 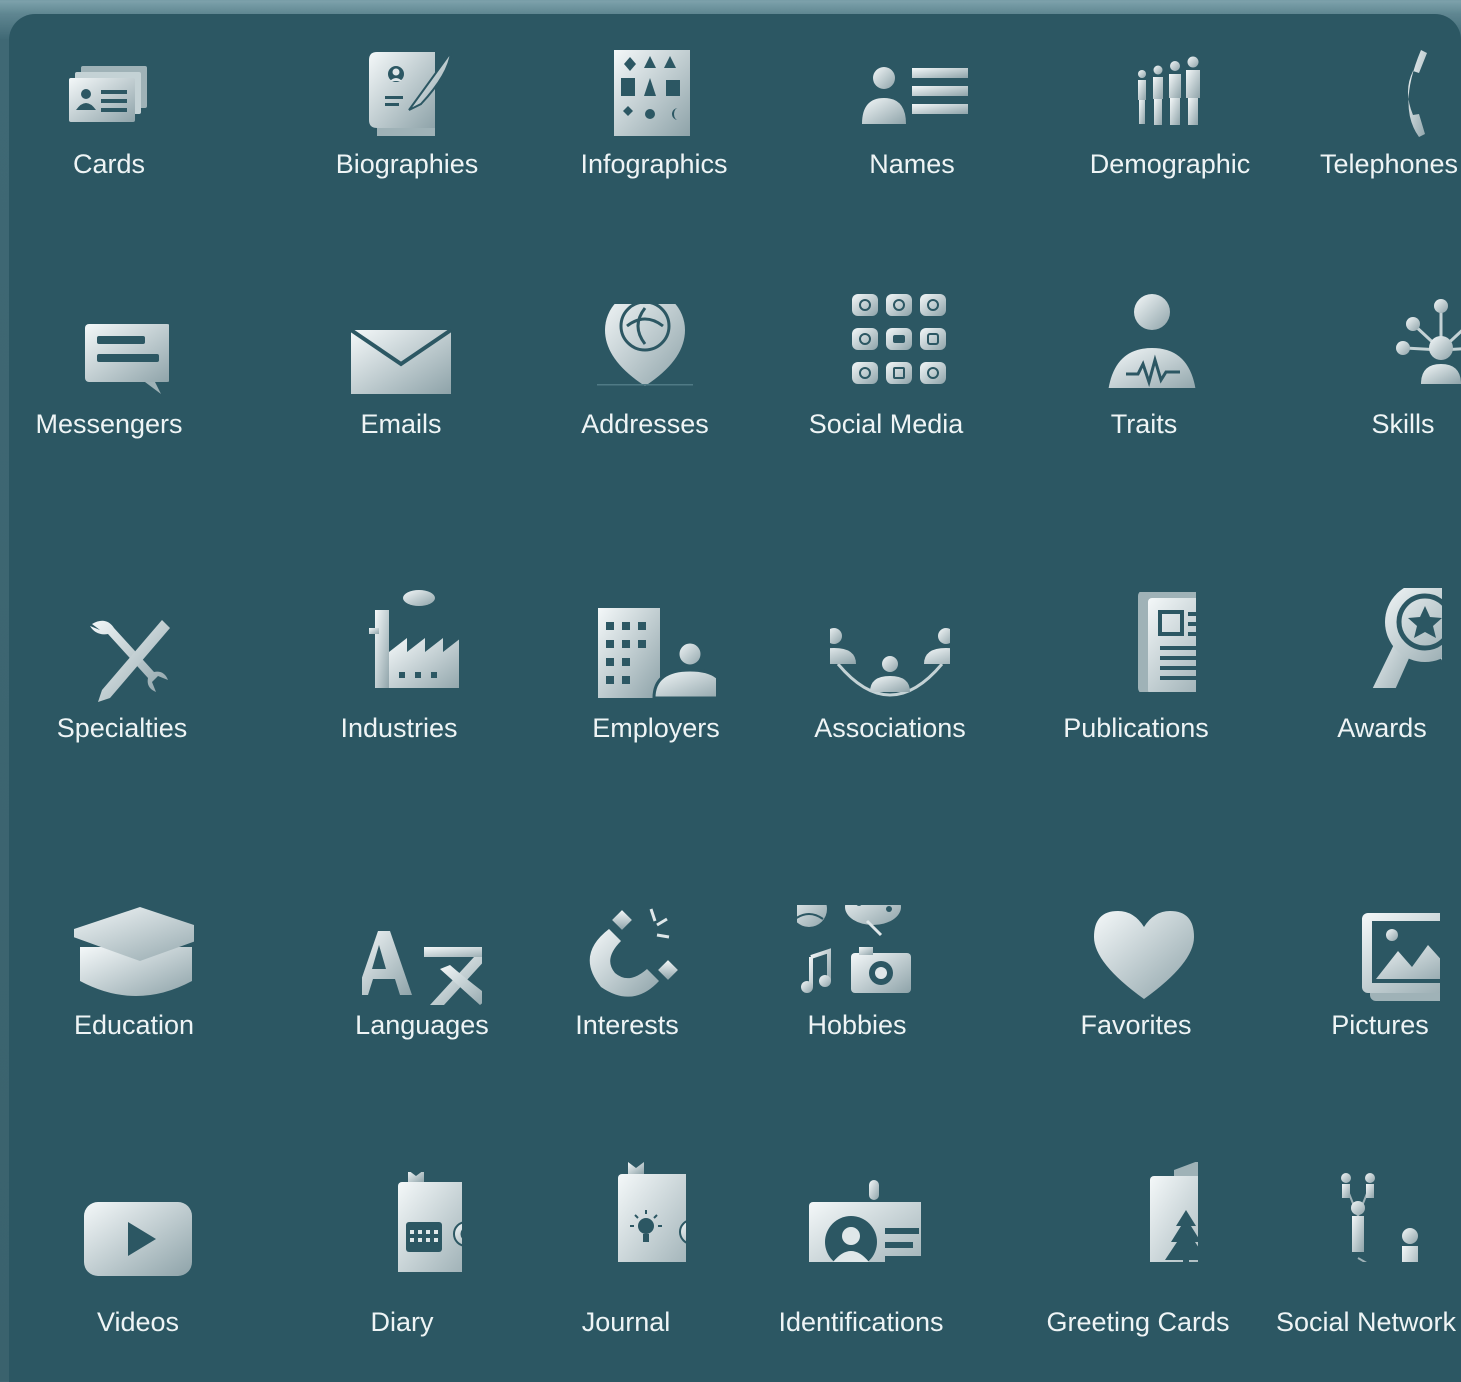 I want to click on tile-label: Pictures, so click(x=1380, y=1025).